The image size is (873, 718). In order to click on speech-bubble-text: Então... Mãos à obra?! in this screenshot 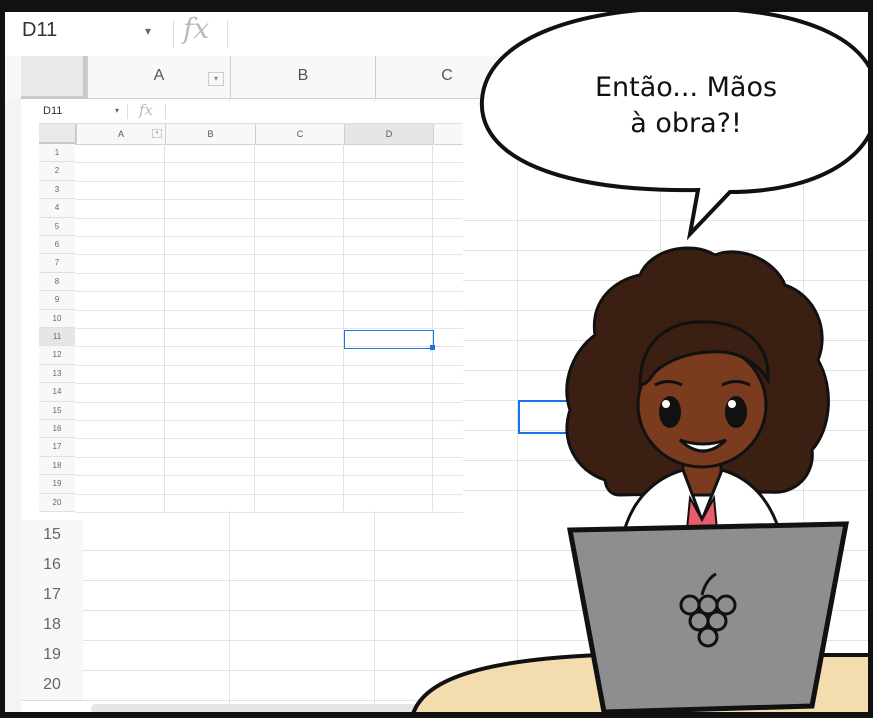, I will do `click(686, 106)`.